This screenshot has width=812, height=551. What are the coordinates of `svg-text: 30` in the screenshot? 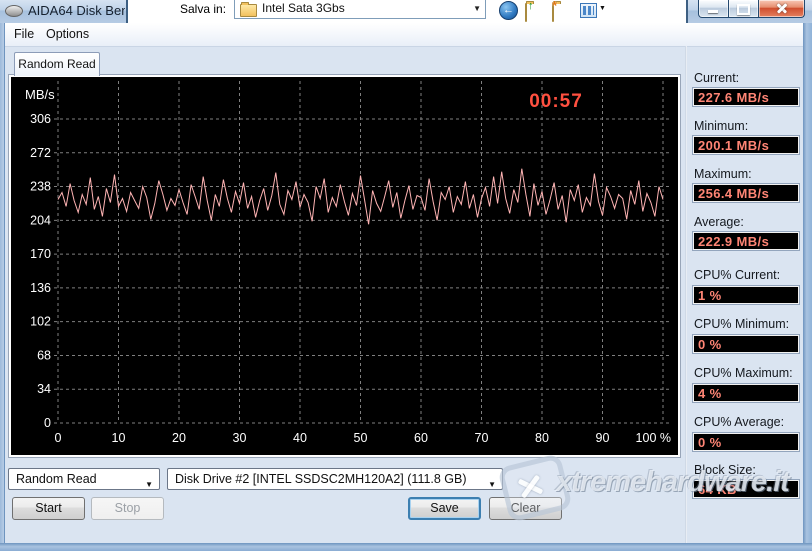 It's located at (240, 438).